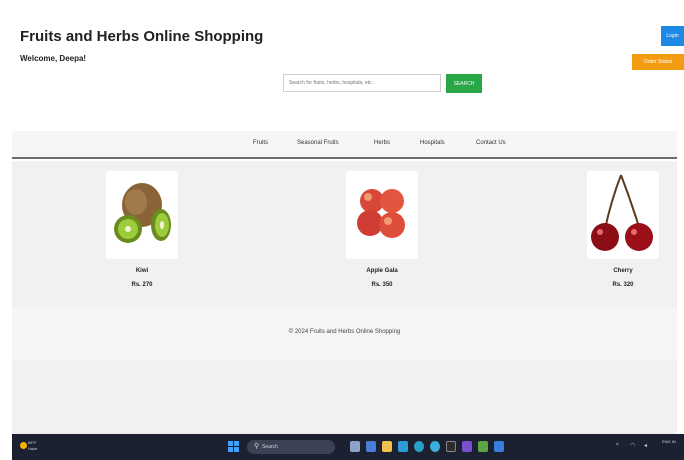 The image size is (684, 460). I want to click on photos-icon, so click(483, 446).